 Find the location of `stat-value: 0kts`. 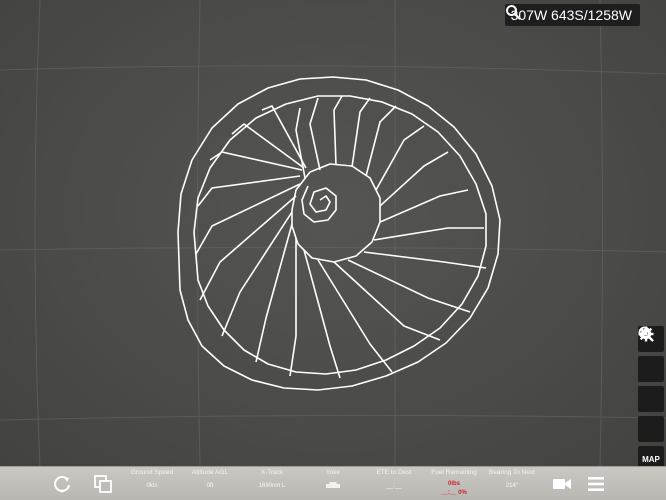

stat-value: 0kts is located at coordinates (152, 486).